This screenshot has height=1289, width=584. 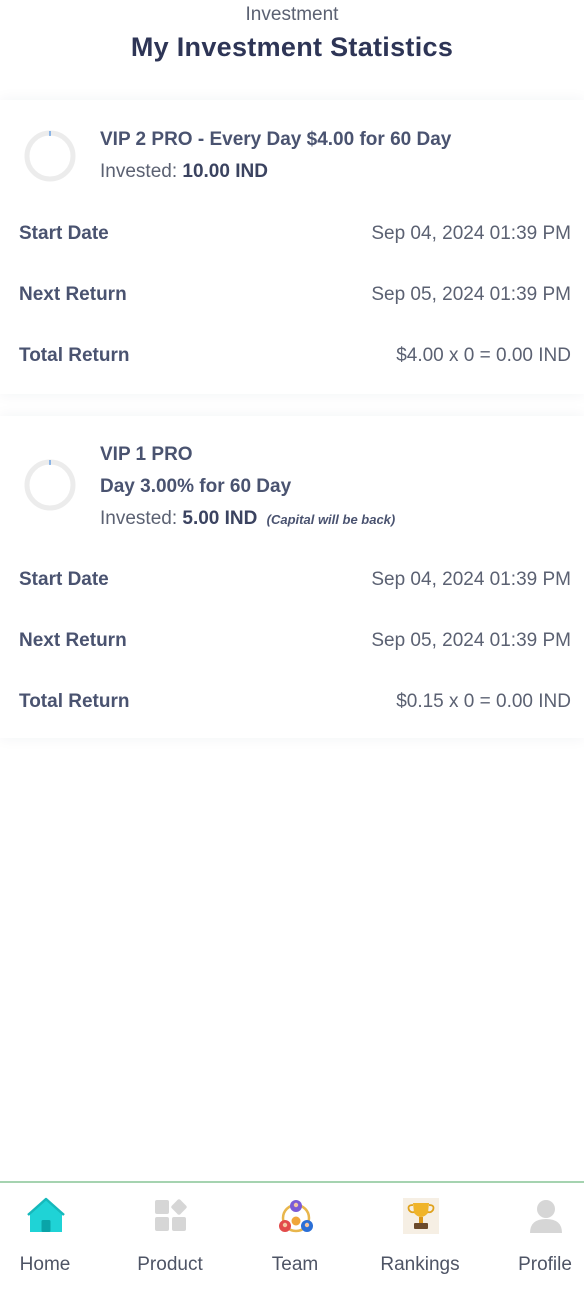 I want to click on nav-label: Home, so click(x=45, y=1264).